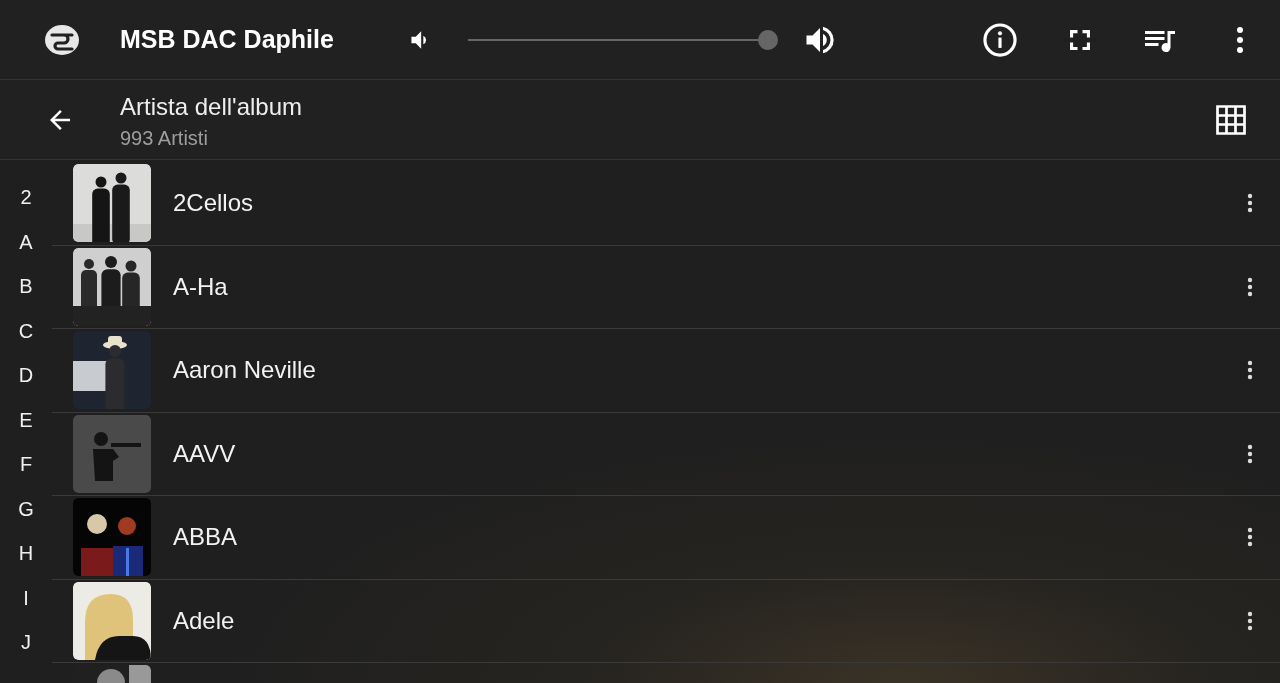 This screenshot has width=1280, height=683. Describe the element at coordinates (26, 642) in the screenshot. I see `index-letter: J` at that location.